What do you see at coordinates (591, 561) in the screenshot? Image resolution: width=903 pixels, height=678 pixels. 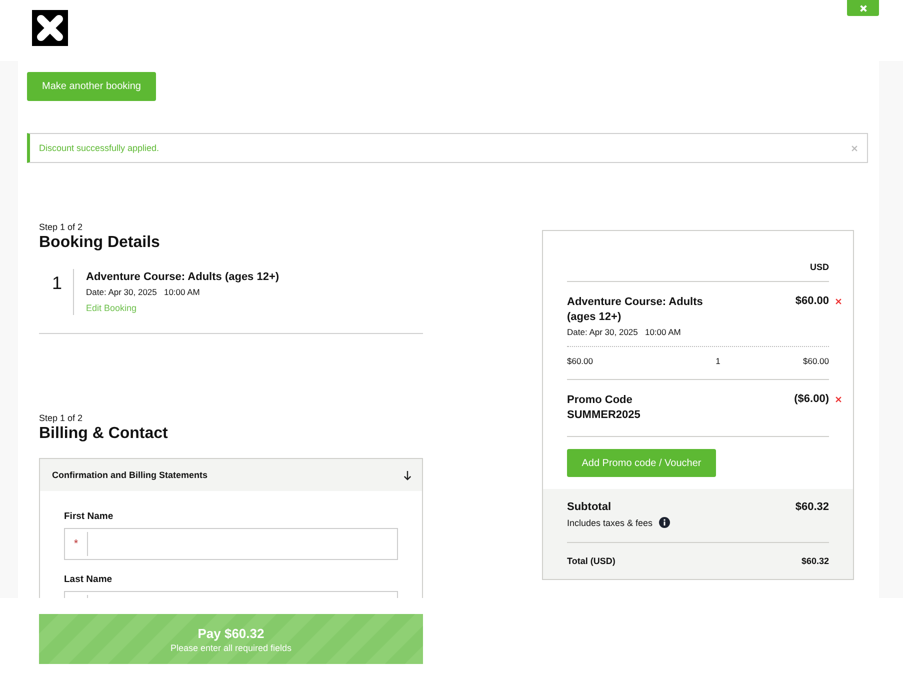 I see `total-label: Total (USD)` at bounding box center [591, 561].